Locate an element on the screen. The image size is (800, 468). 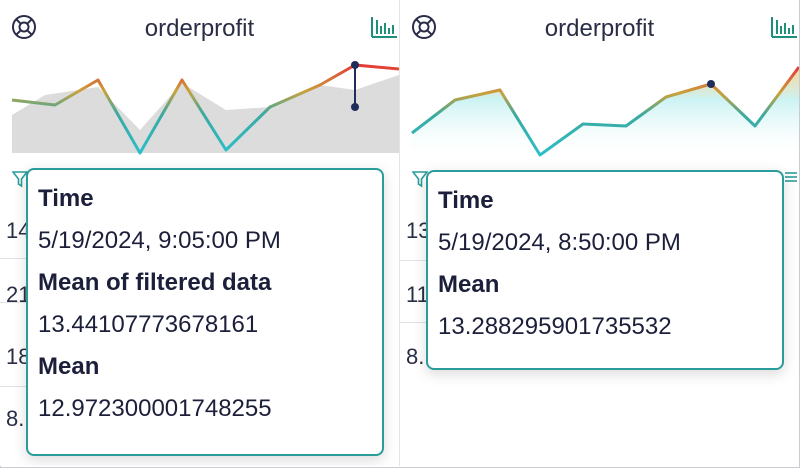
hover-point-filtered is located at coordinates (355, 65).